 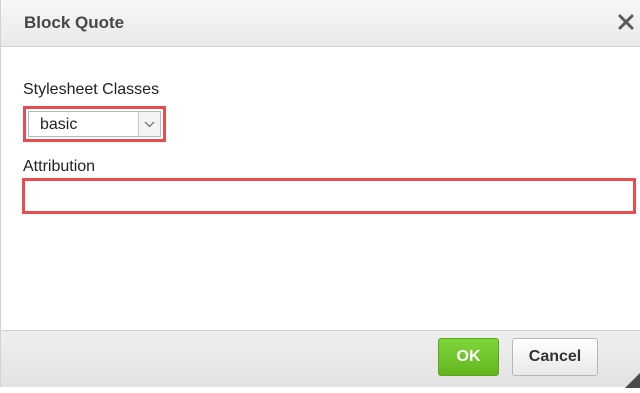 I want to click on resize-handle-icon, so click(x=630, y=378).